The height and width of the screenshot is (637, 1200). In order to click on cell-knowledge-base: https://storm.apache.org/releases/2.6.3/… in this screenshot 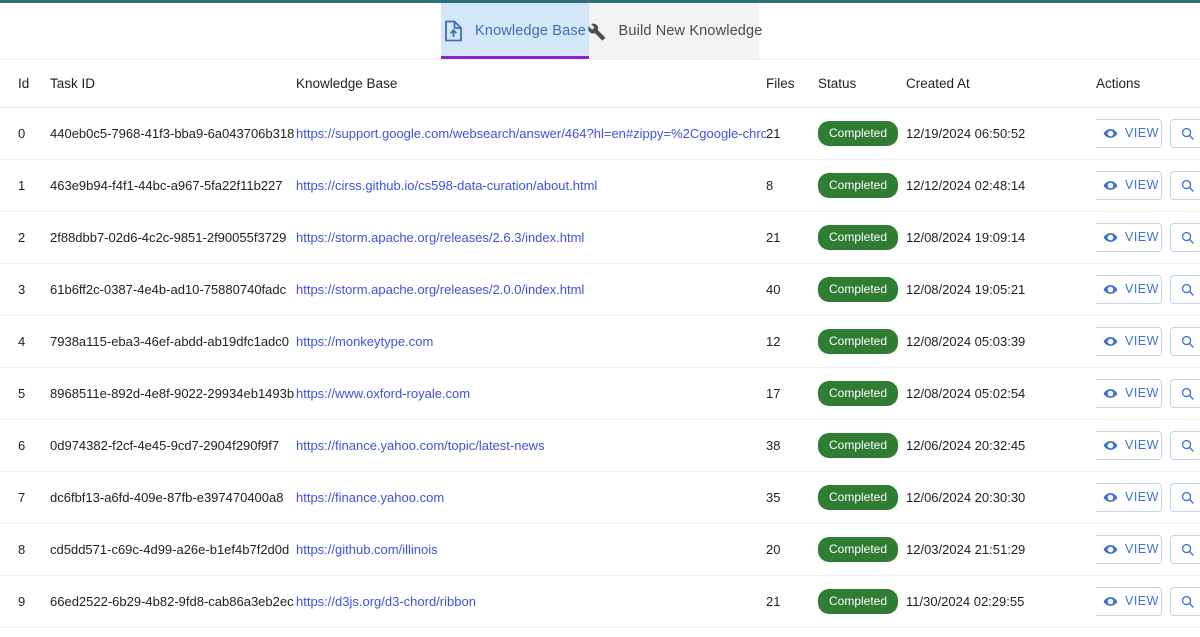, I will do `click(531, 237)`.